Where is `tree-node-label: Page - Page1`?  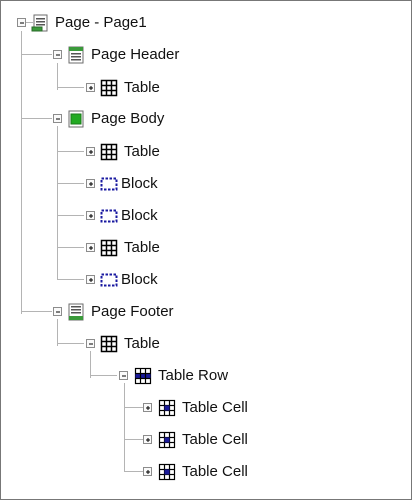
tree-node-label: Page - Page1 is located at coordinates (101, 22).